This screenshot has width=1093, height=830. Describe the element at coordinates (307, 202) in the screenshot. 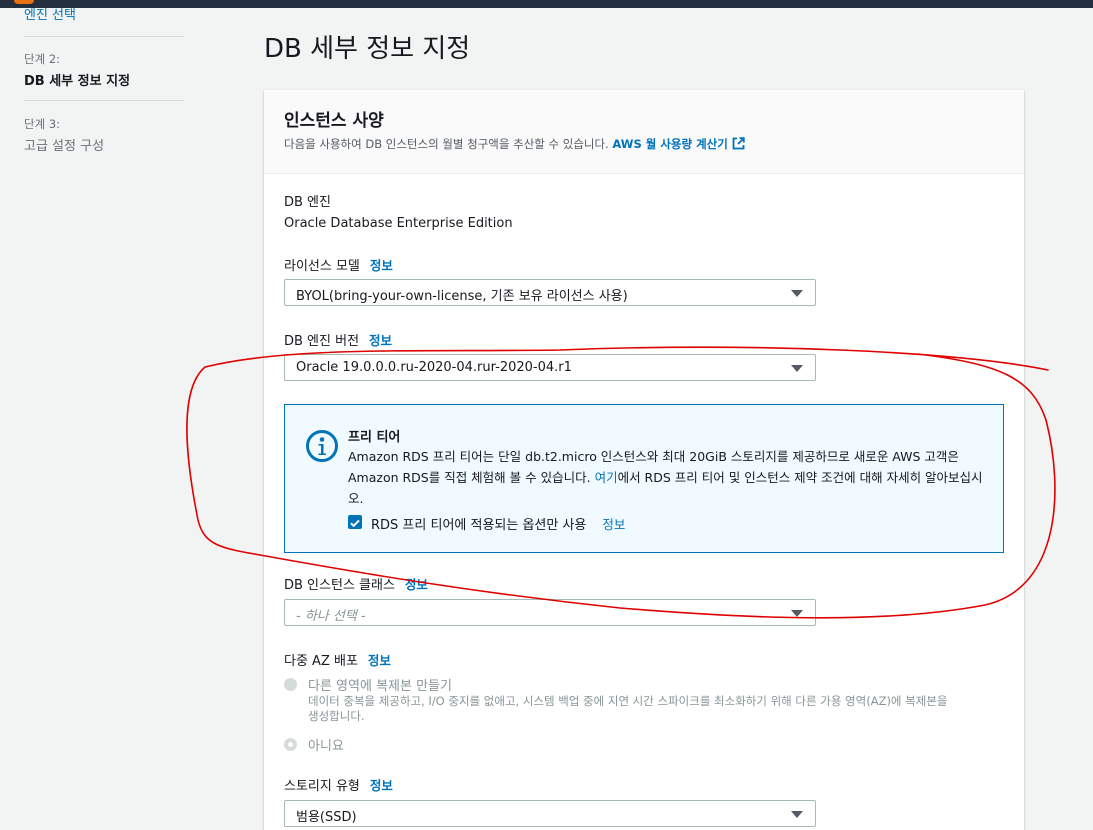

I see `db-engine-label: DB 엔진` at that location.